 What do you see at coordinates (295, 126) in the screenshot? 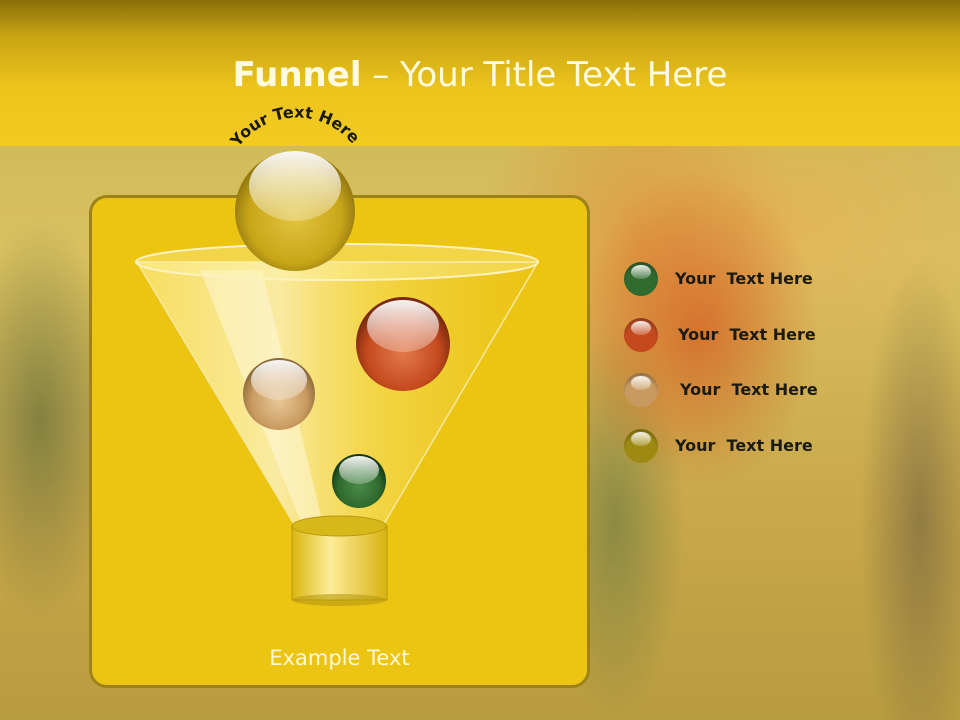
I see `arc-text: Your Text Here` at bounding box center [295, 126].